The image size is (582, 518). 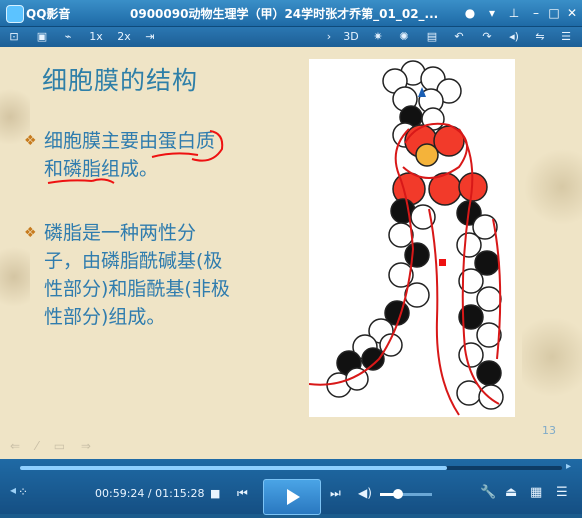 I want to click on play-button, so click(x=292, y=497).